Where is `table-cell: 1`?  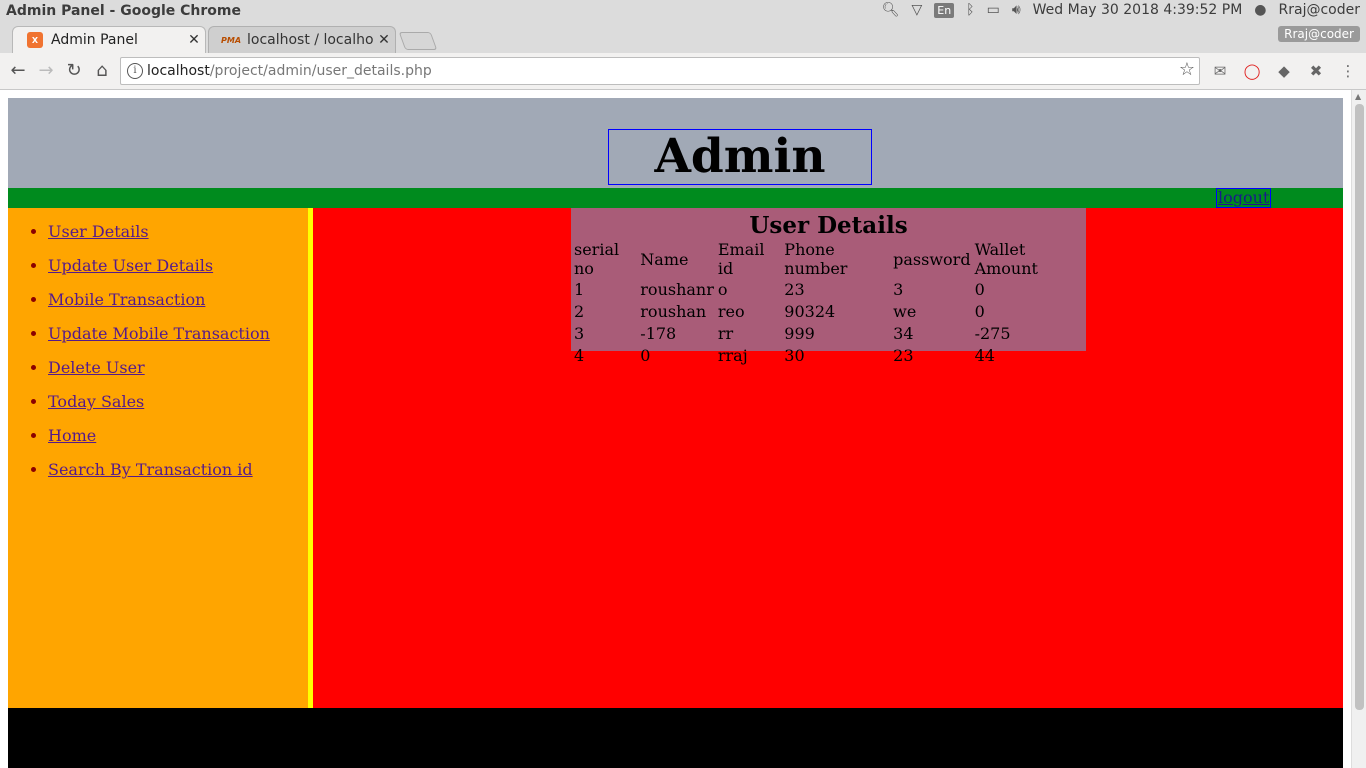
table-cell: 1 is located at coordinates (579, 289).